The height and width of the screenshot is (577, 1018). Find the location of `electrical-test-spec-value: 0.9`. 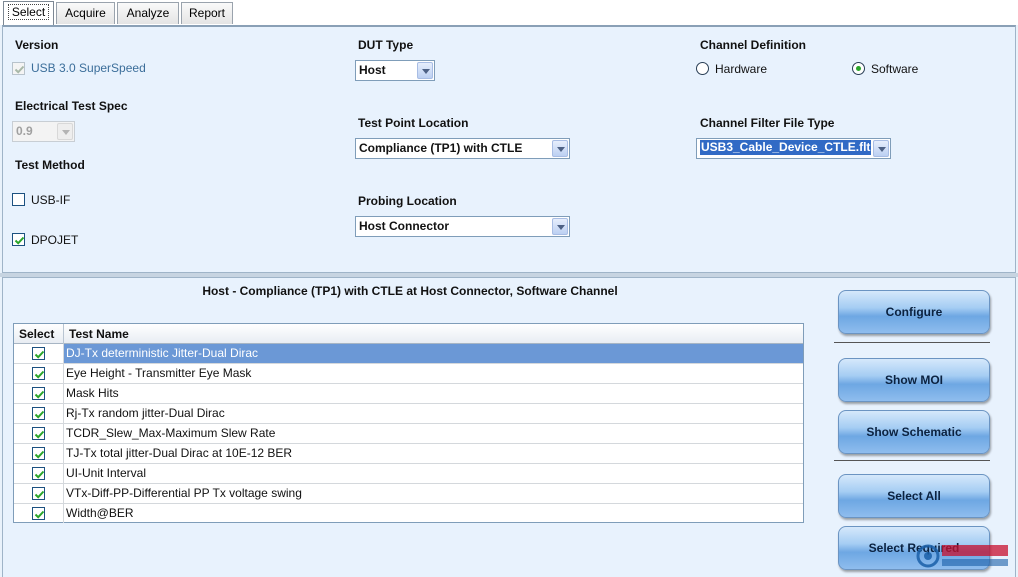

electrical-test-spec-value: 0.9 is located at coordinates (24, 131).